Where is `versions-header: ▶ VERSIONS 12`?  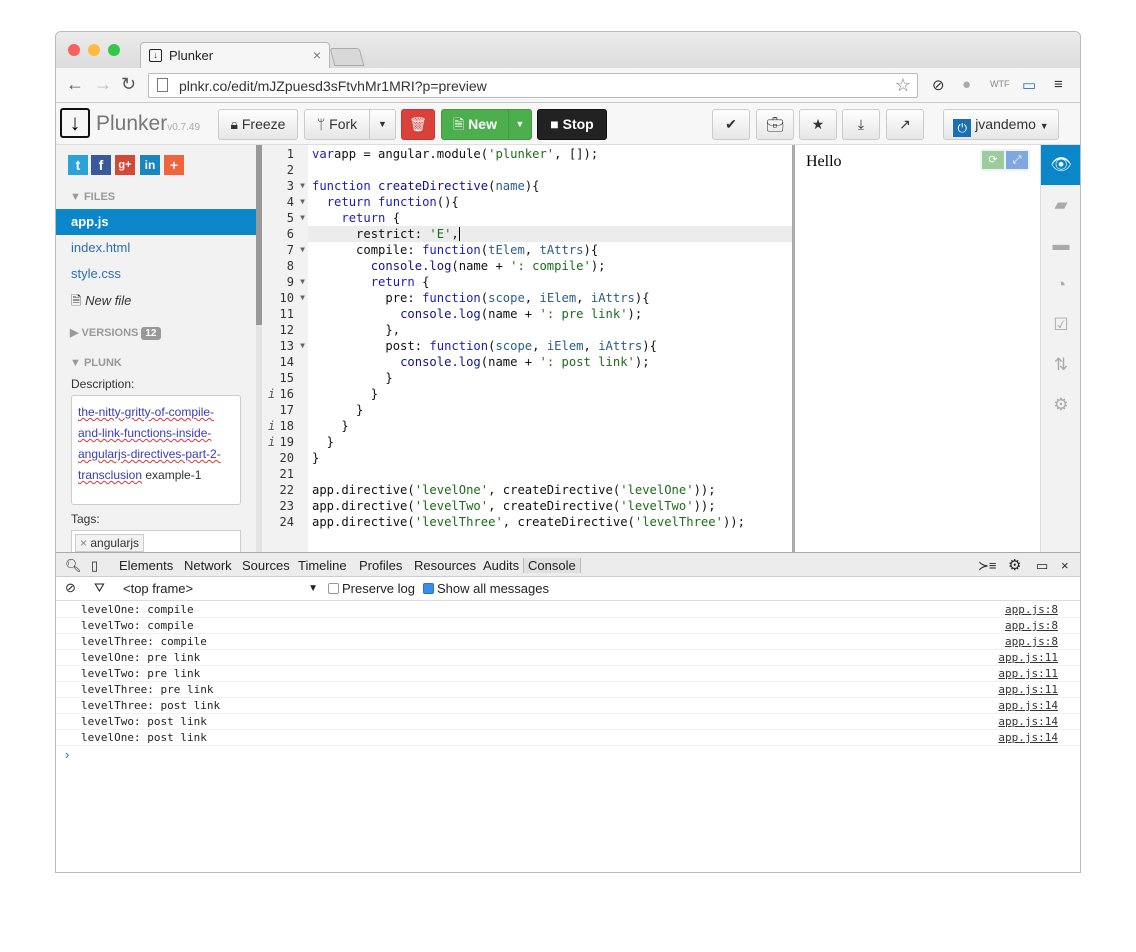
versions-header: ▶ VERSIONS 12 is located at coordinates (115, 333).